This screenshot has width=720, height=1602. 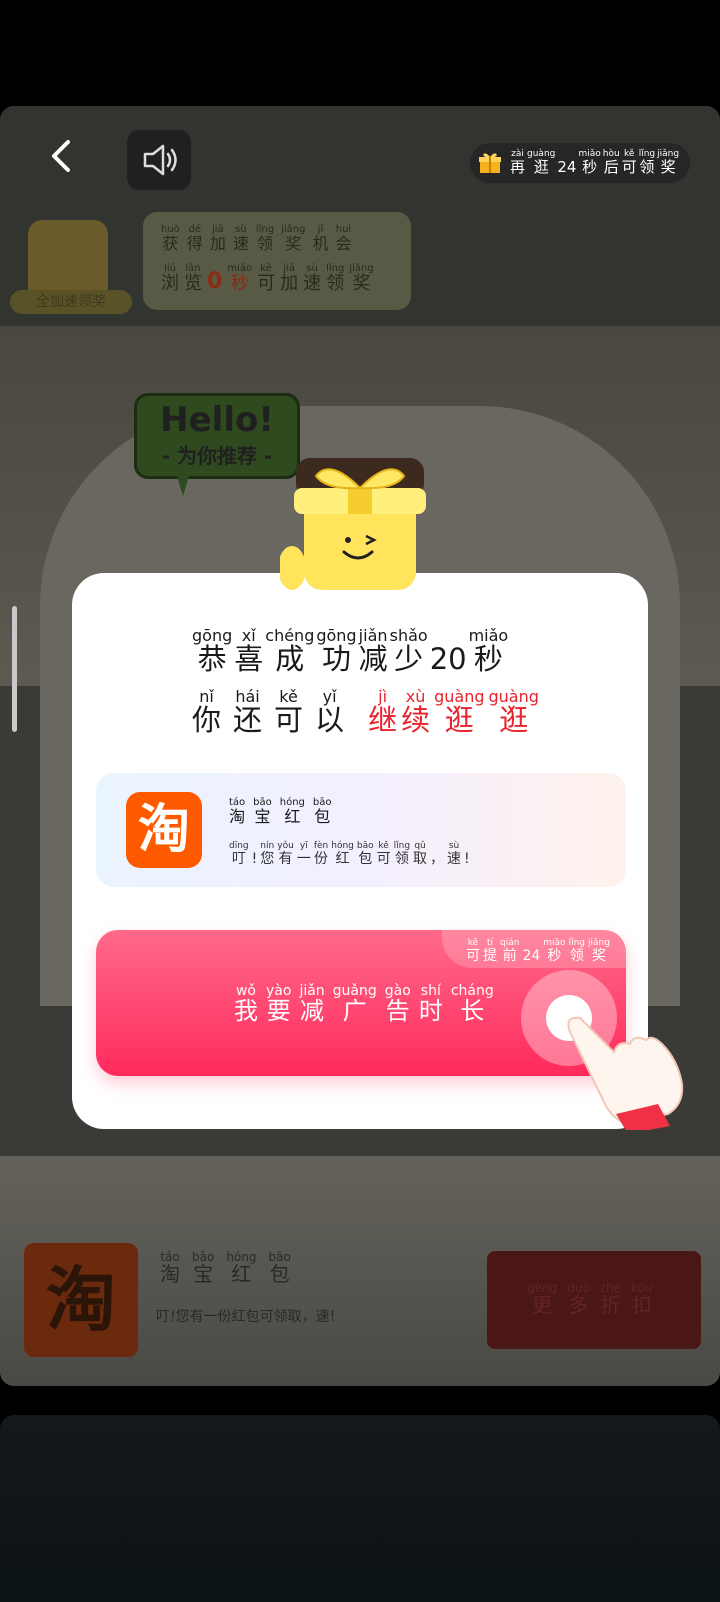 What do you see at coordinates (342, 853) in the screenshot?
I see `taobao-desc-char: hóng 红` at bounding box center [342, 853].